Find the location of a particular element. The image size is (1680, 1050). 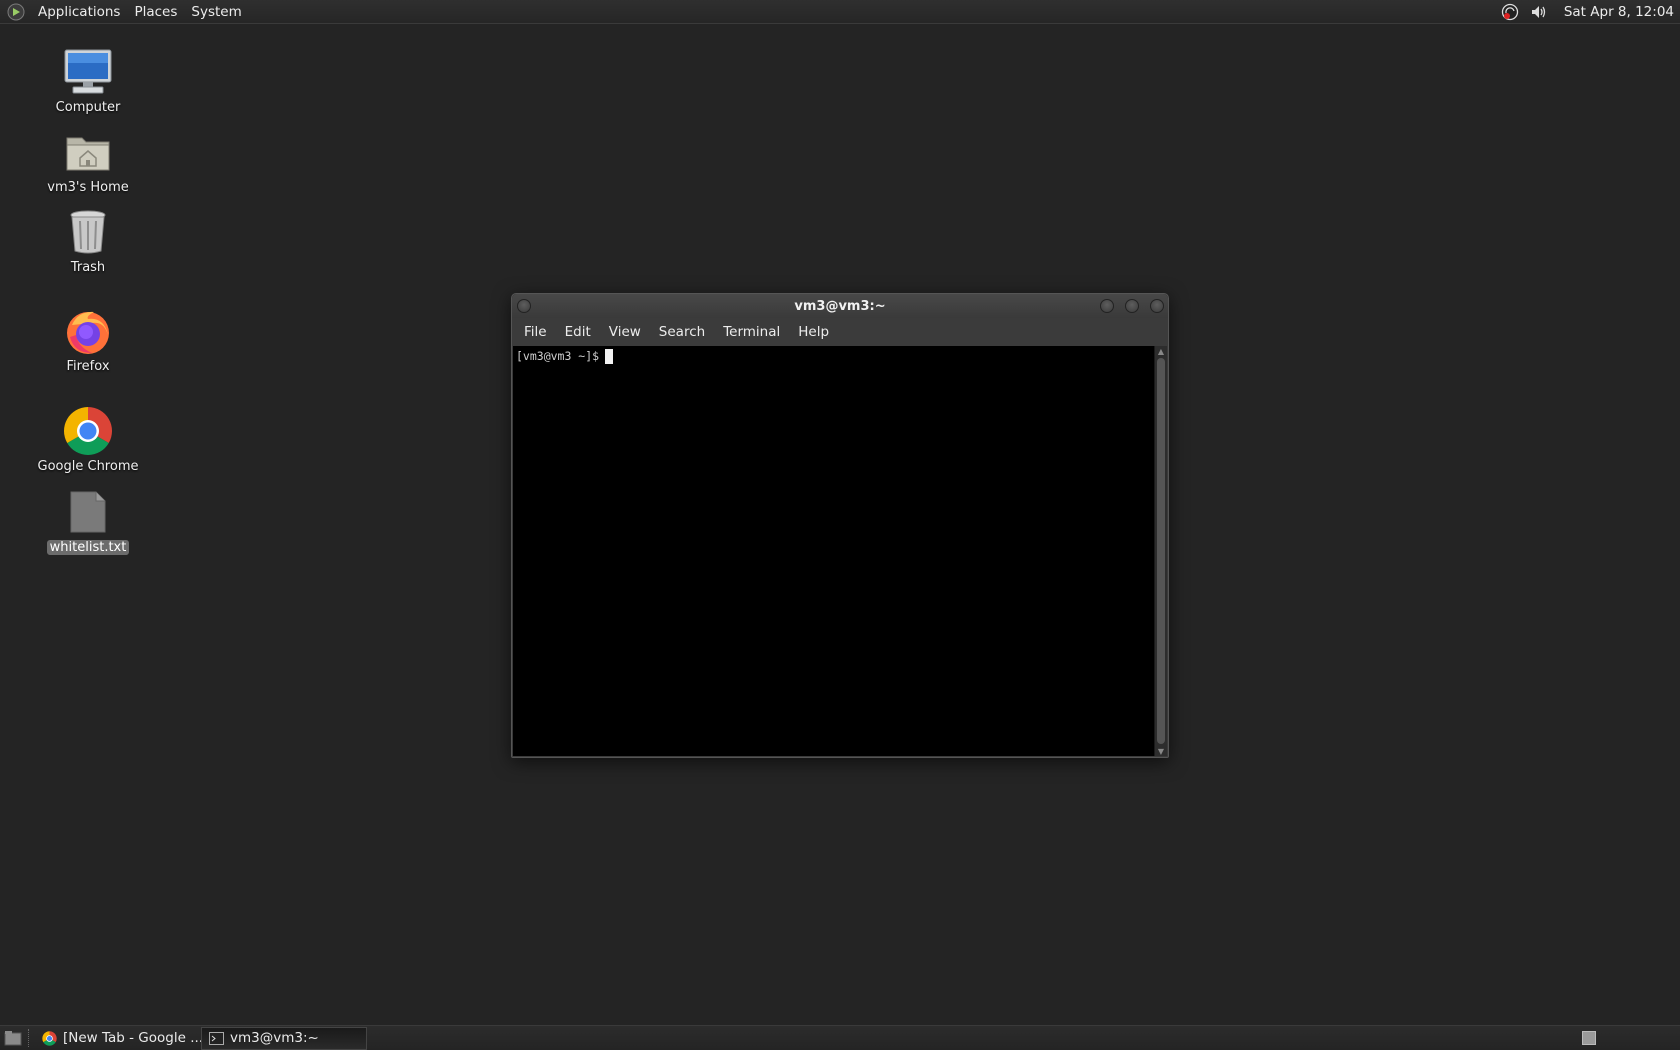

bottom-panel: [New Tab - Google ... vm3@vm3:~ is located at coordinates (840, 1037).